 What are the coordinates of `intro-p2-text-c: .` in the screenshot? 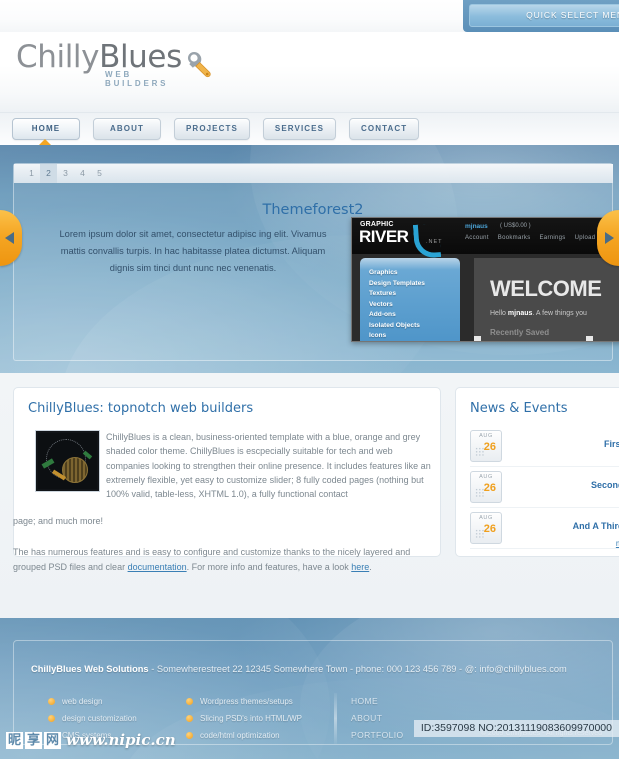 It's located at (370, 567).